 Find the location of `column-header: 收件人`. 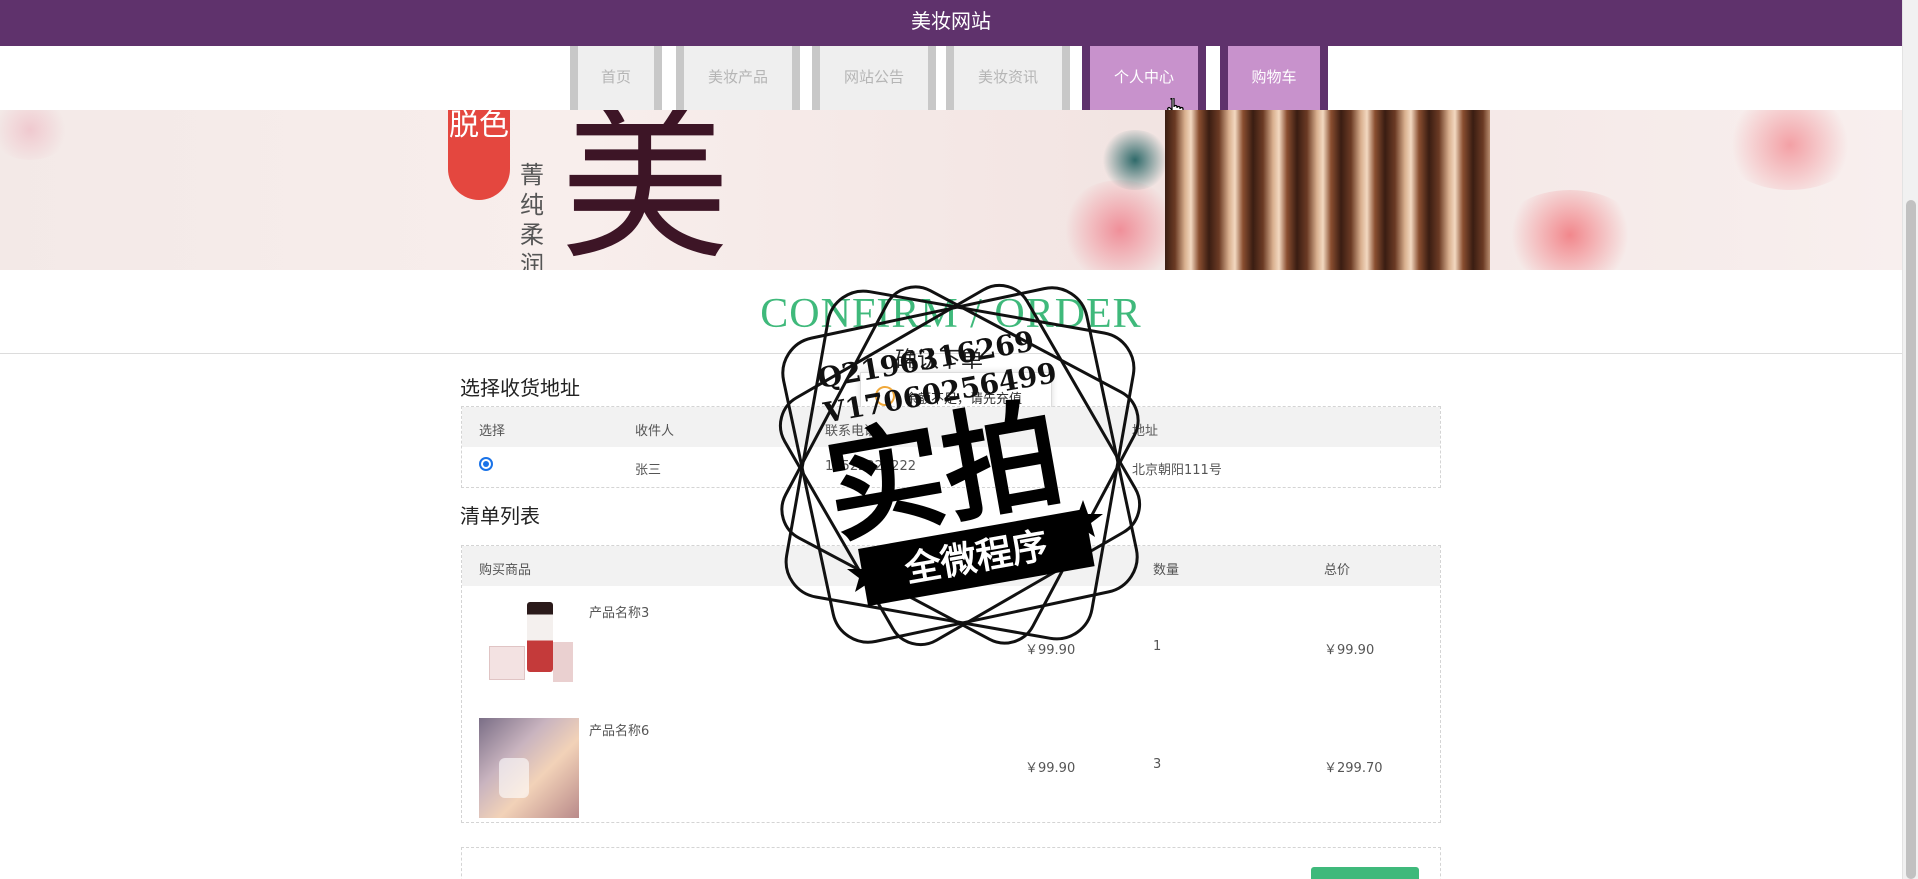

column-header: 收件人 is located at coordinates (655, 431).